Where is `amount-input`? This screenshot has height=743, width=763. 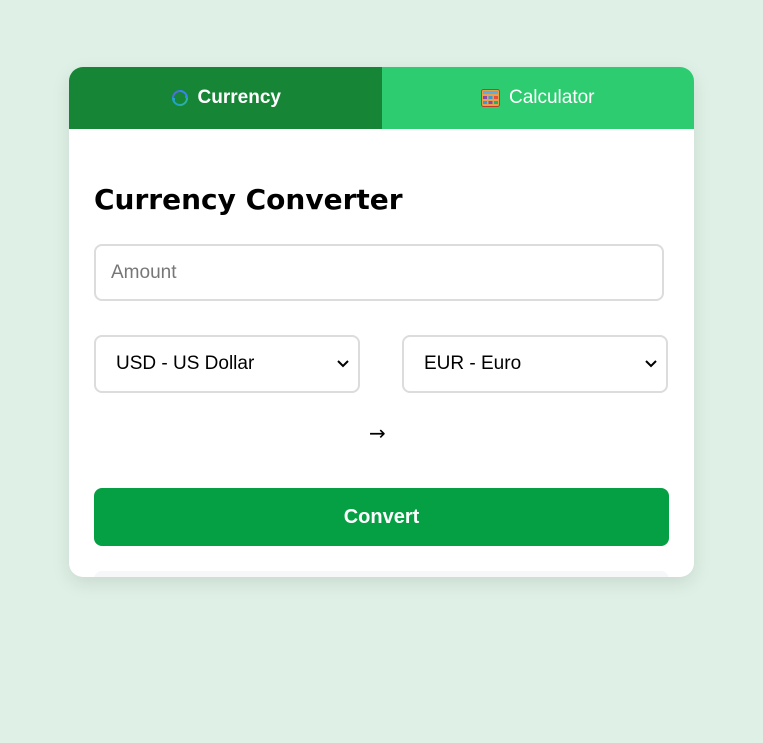
amount-input is located at coordinates (379, 272).